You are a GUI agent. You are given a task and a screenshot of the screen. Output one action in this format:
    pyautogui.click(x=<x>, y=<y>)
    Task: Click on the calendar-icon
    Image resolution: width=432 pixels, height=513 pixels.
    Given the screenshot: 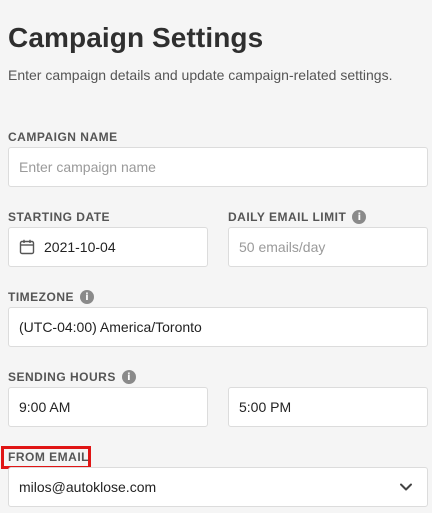 What is the action you would take?
    pyautogui.click(x=27, y=247)
    